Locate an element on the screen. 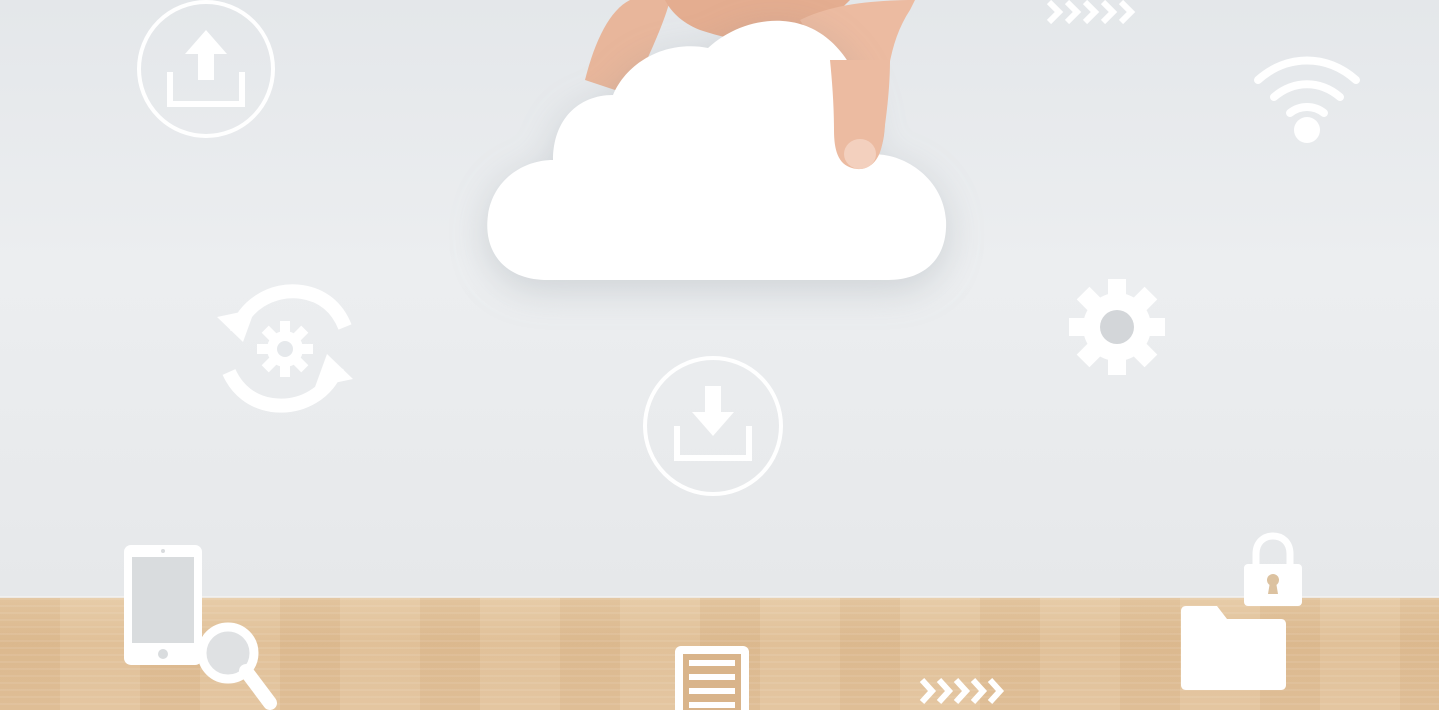  phone-search-icon is located at coordinates (199, 626).